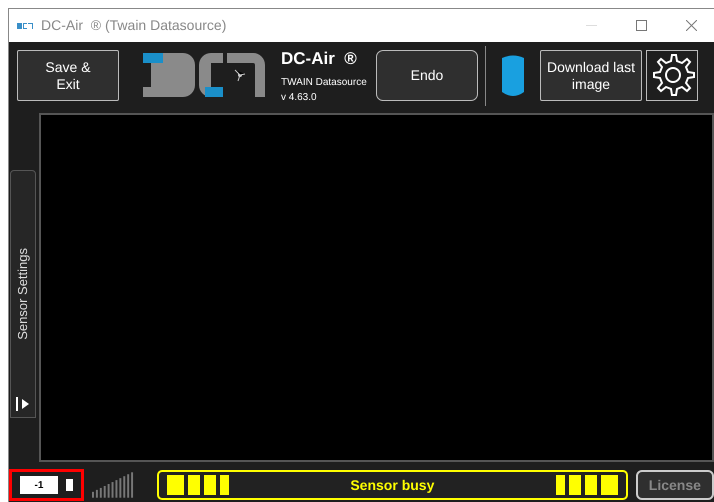  What do you see at coordinates (641, 25) in the screenshot?
I see `maximize-icon` at bounding box center [641, 25].